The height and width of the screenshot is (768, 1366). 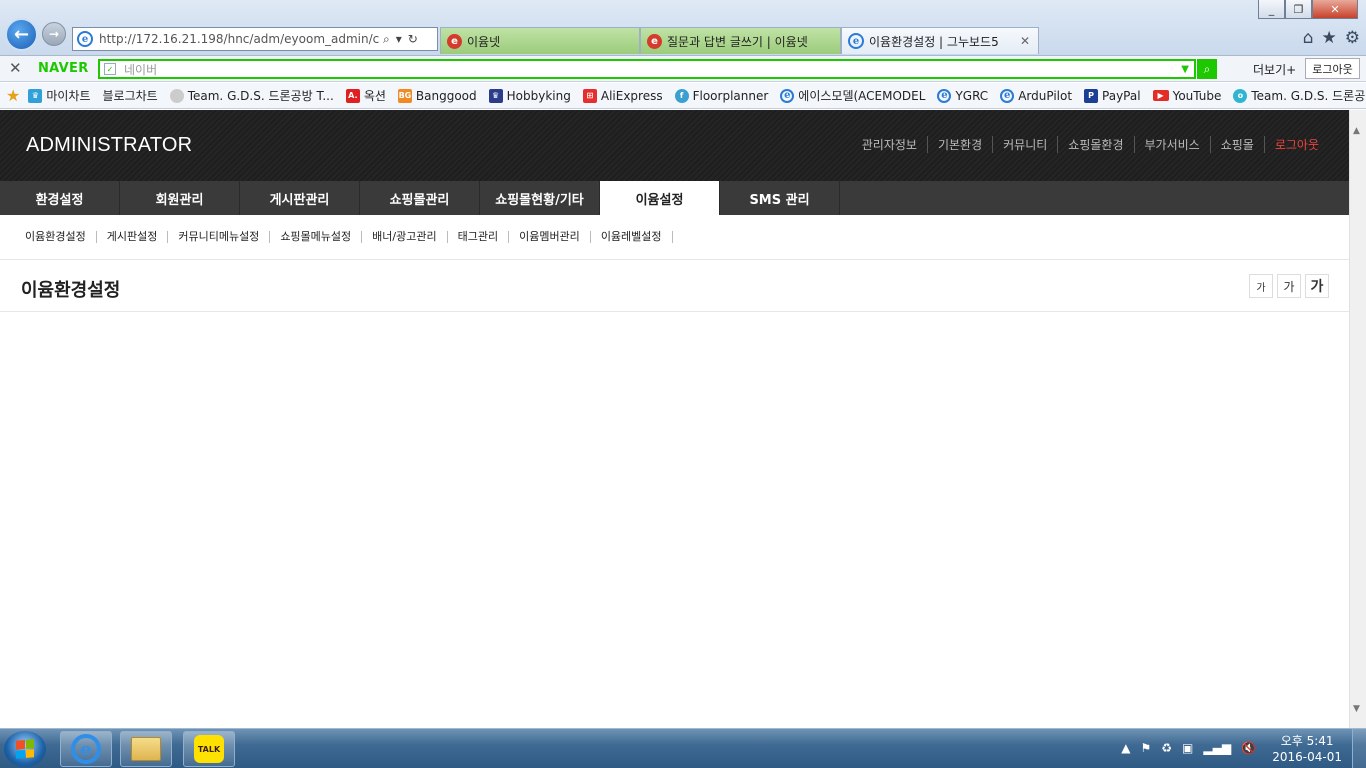 I want to click on more-button: 더보기+, so click(x=1274, y=69).